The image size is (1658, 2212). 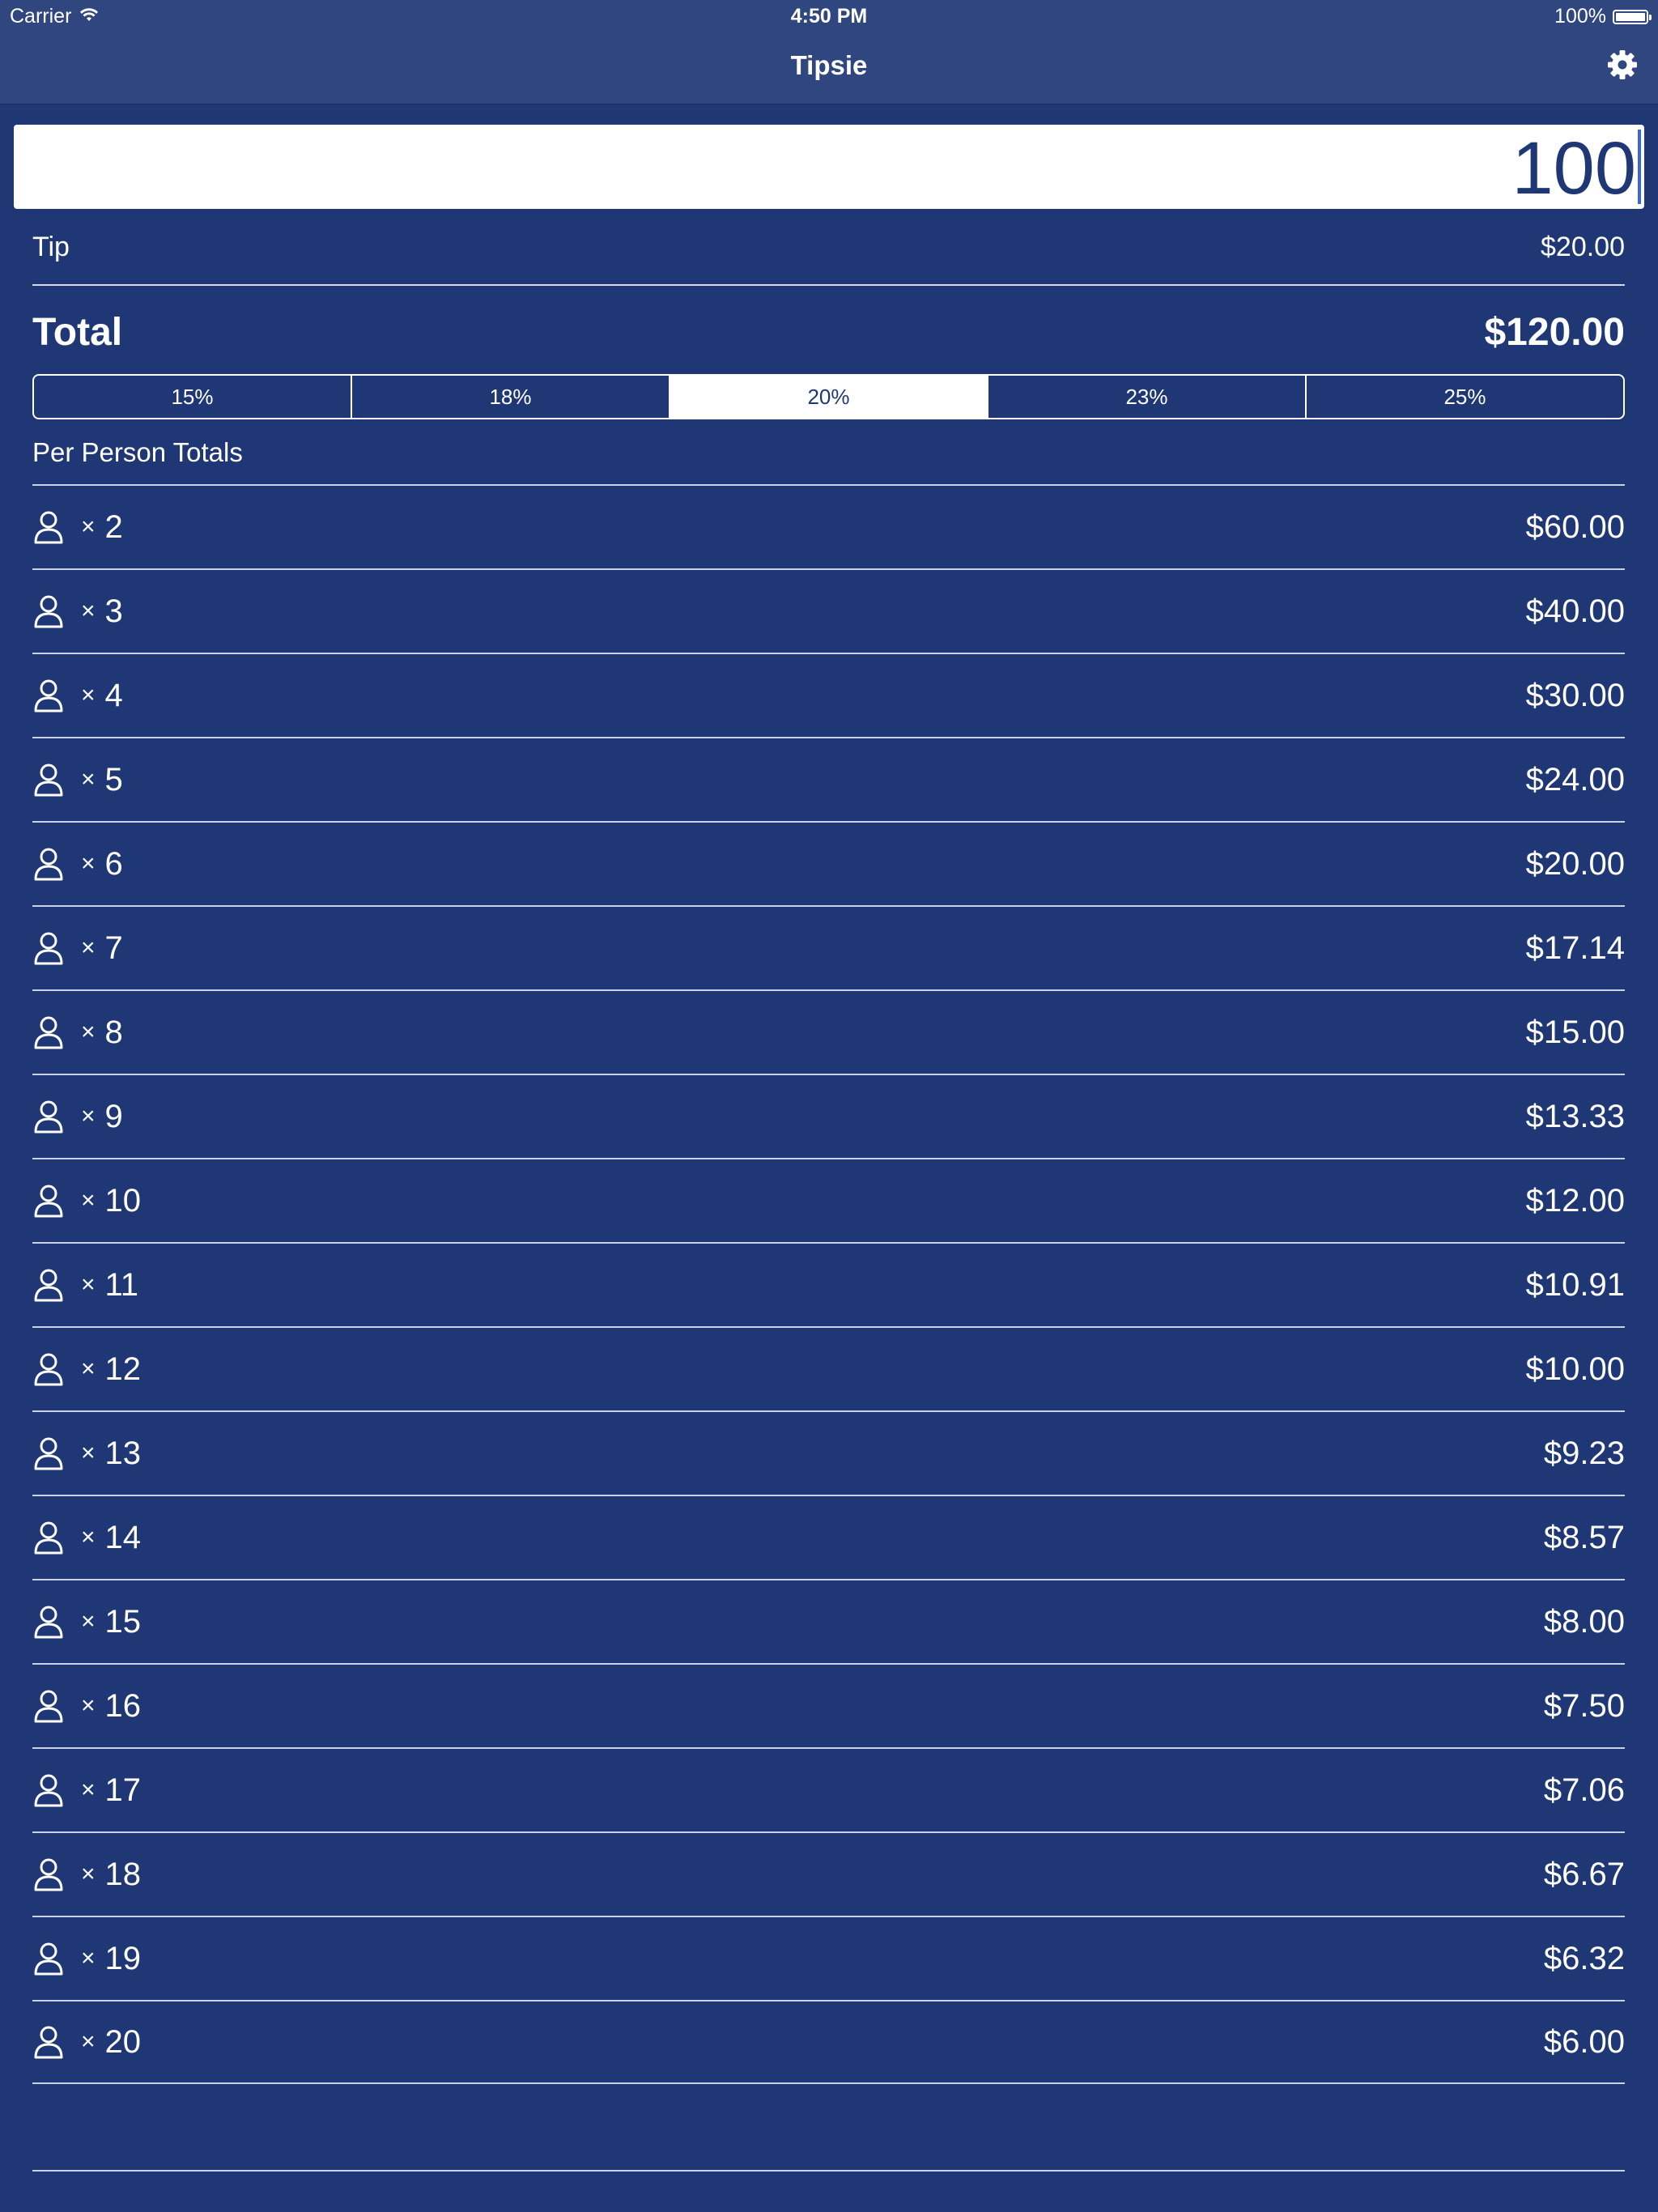 What do you see at coordinates (123, 1622) in the screenshot?
I see `person-count: 15` at bounding box center [123, 1622].